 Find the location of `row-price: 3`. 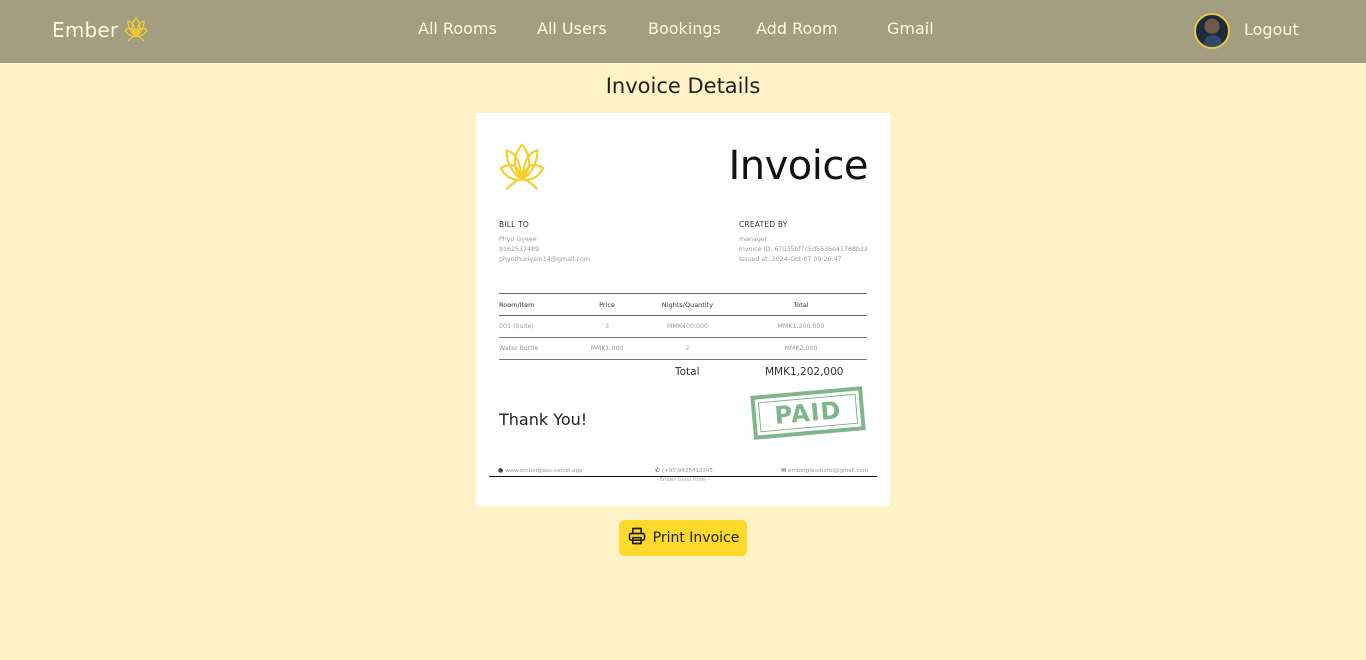

row-price: 3 is located at coordinates (607, 326).